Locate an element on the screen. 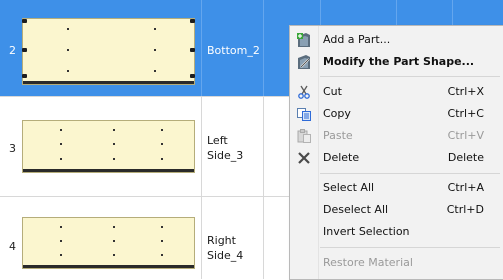 This screenshot has height=280, width=503. menu-item-label: Restore Material is located at coordinates (368, 262).